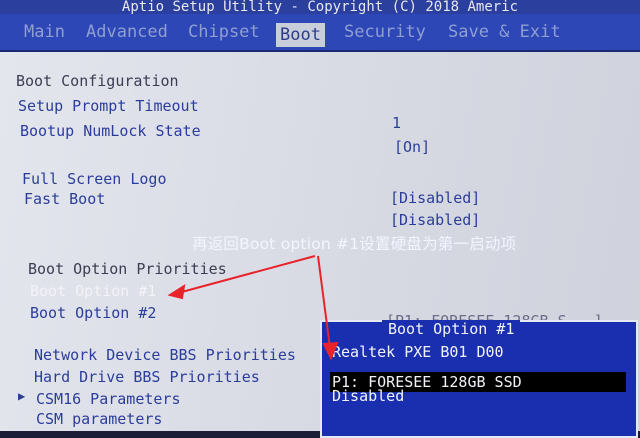  Describe the element at coordinates (176, 291) in the screenshot. I see `arrow-head-left-icon` at that location.